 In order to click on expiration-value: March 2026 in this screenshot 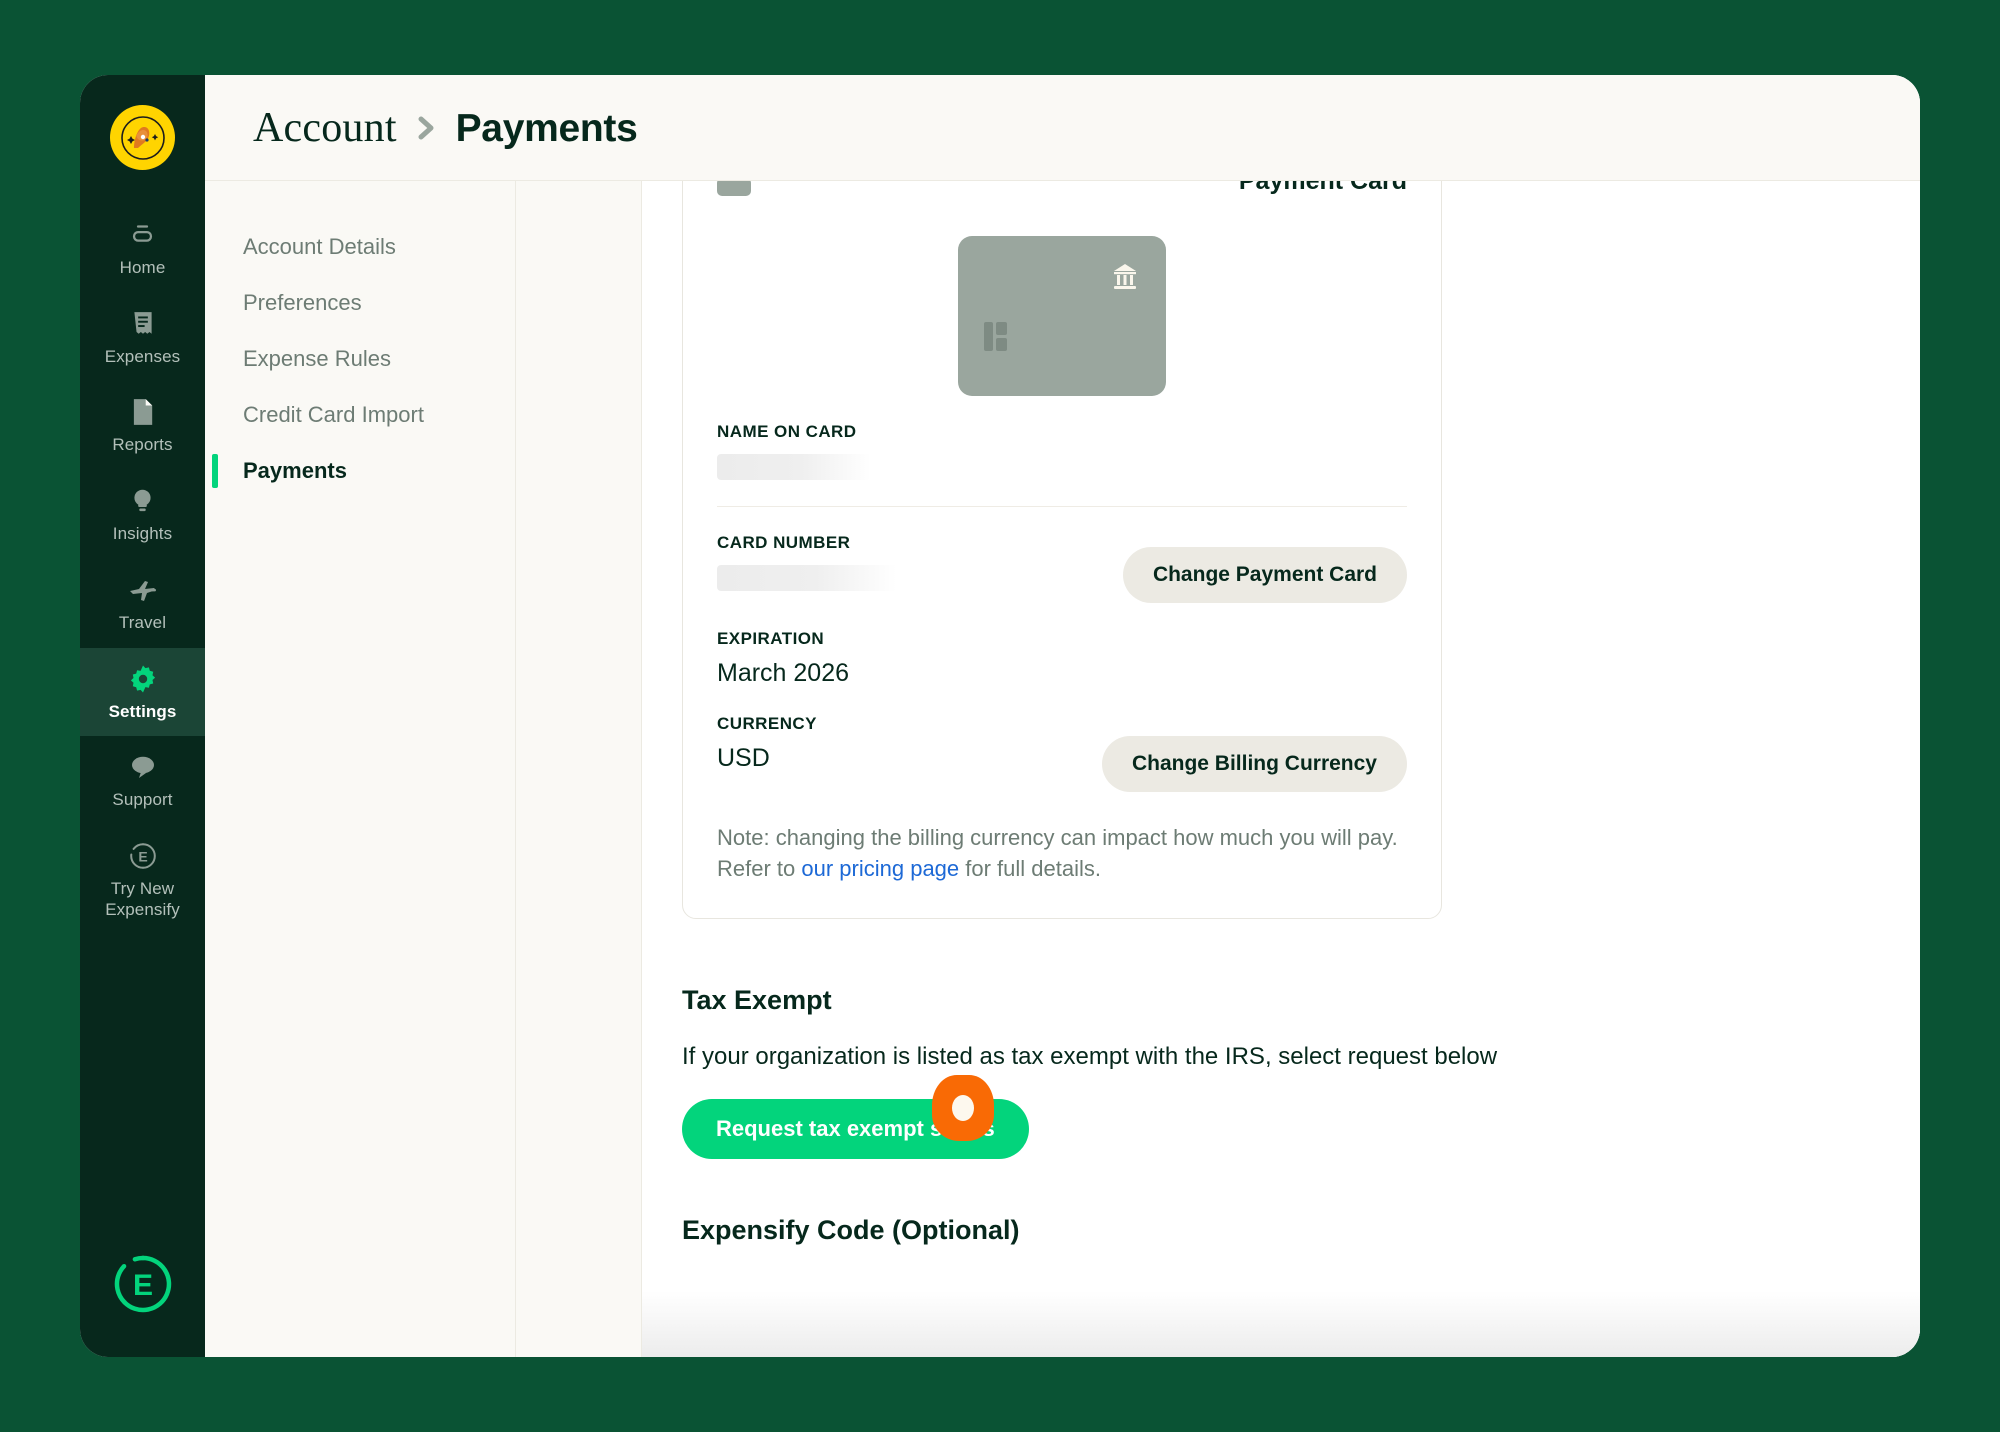, I will do `click(783, 673)`.